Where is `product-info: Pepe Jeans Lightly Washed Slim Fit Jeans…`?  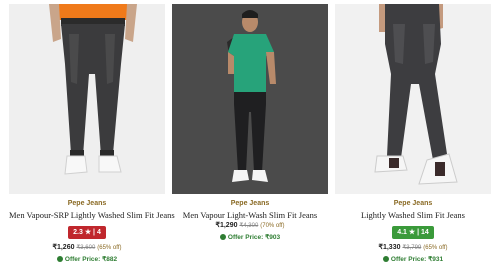 product-info: Pepe Jeans Lightly Washed Slim Fit Jeans… is located at coordinates (413, 229).